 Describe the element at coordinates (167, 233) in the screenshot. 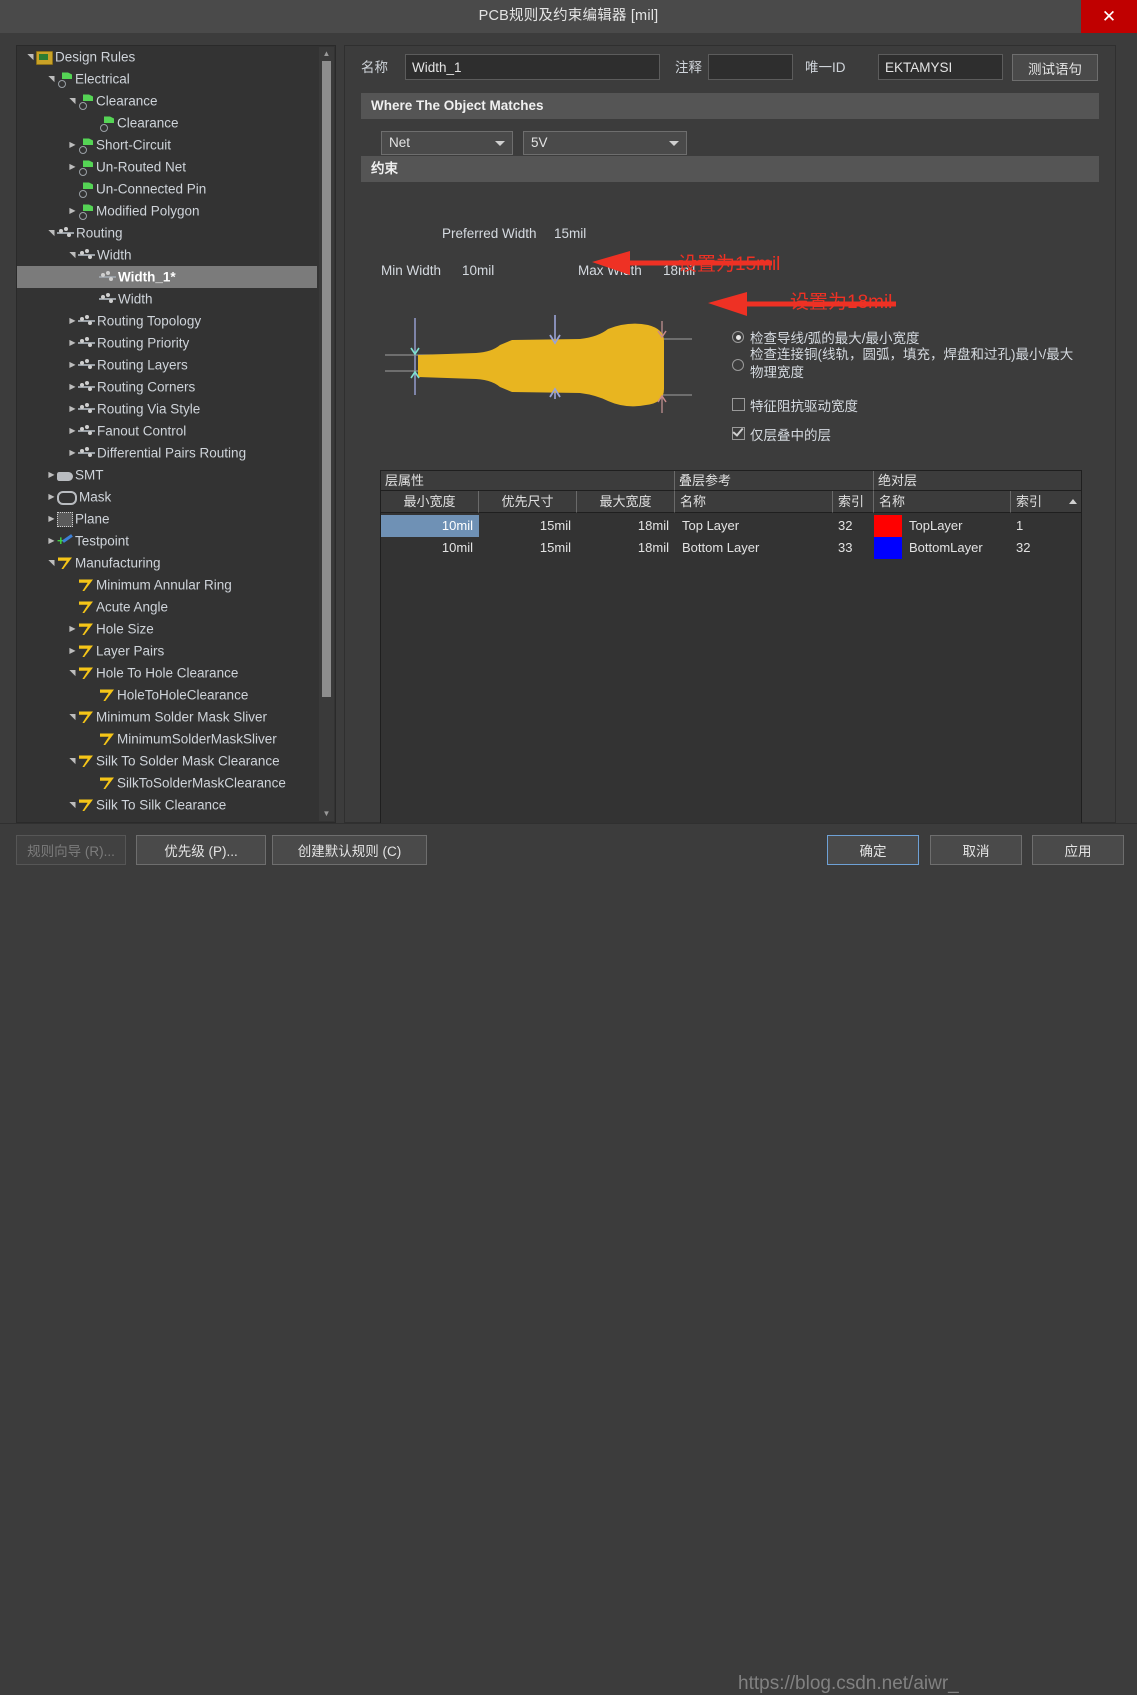

I see `tree-item-routing: ◢ Routing` at that location.